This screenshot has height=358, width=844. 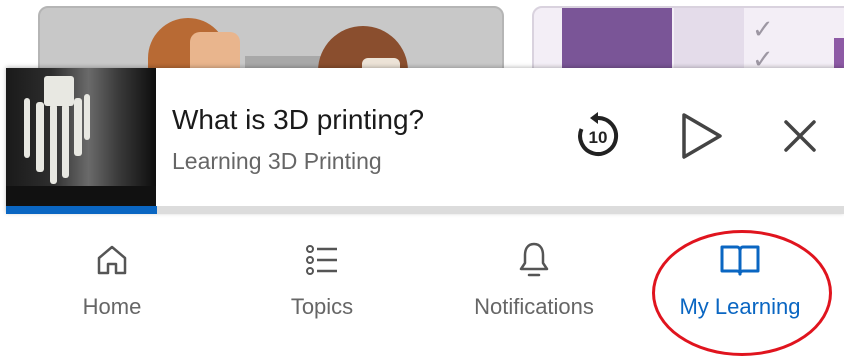 I want to click on checkmark-icon: ✓, so click(x=763, y=29).